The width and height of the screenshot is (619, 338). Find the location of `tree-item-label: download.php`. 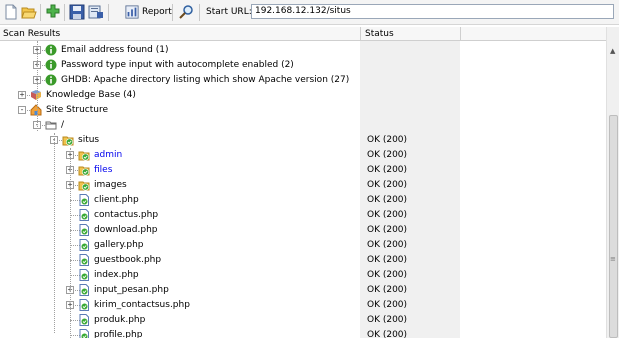

tree-item-label: download.php is located at coordinates (126, 230).